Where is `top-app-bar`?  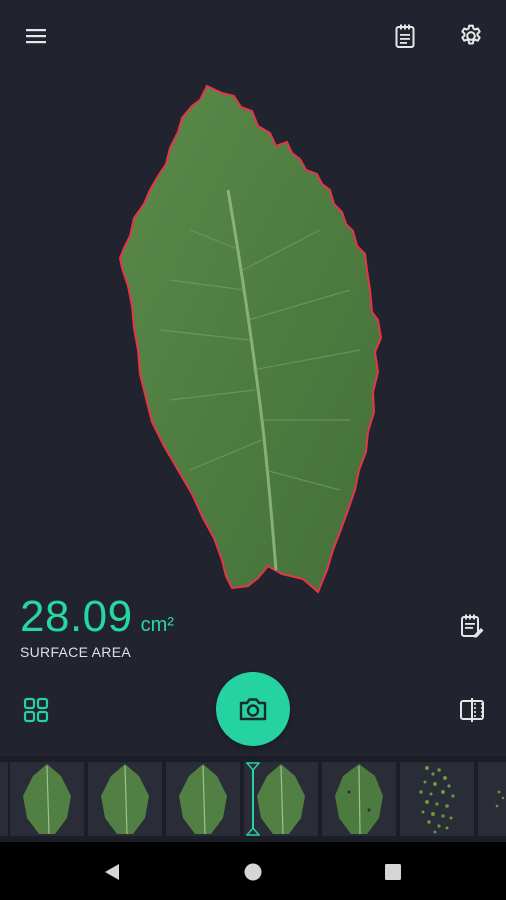 top-app-bar is located at coordinates (253, 36).